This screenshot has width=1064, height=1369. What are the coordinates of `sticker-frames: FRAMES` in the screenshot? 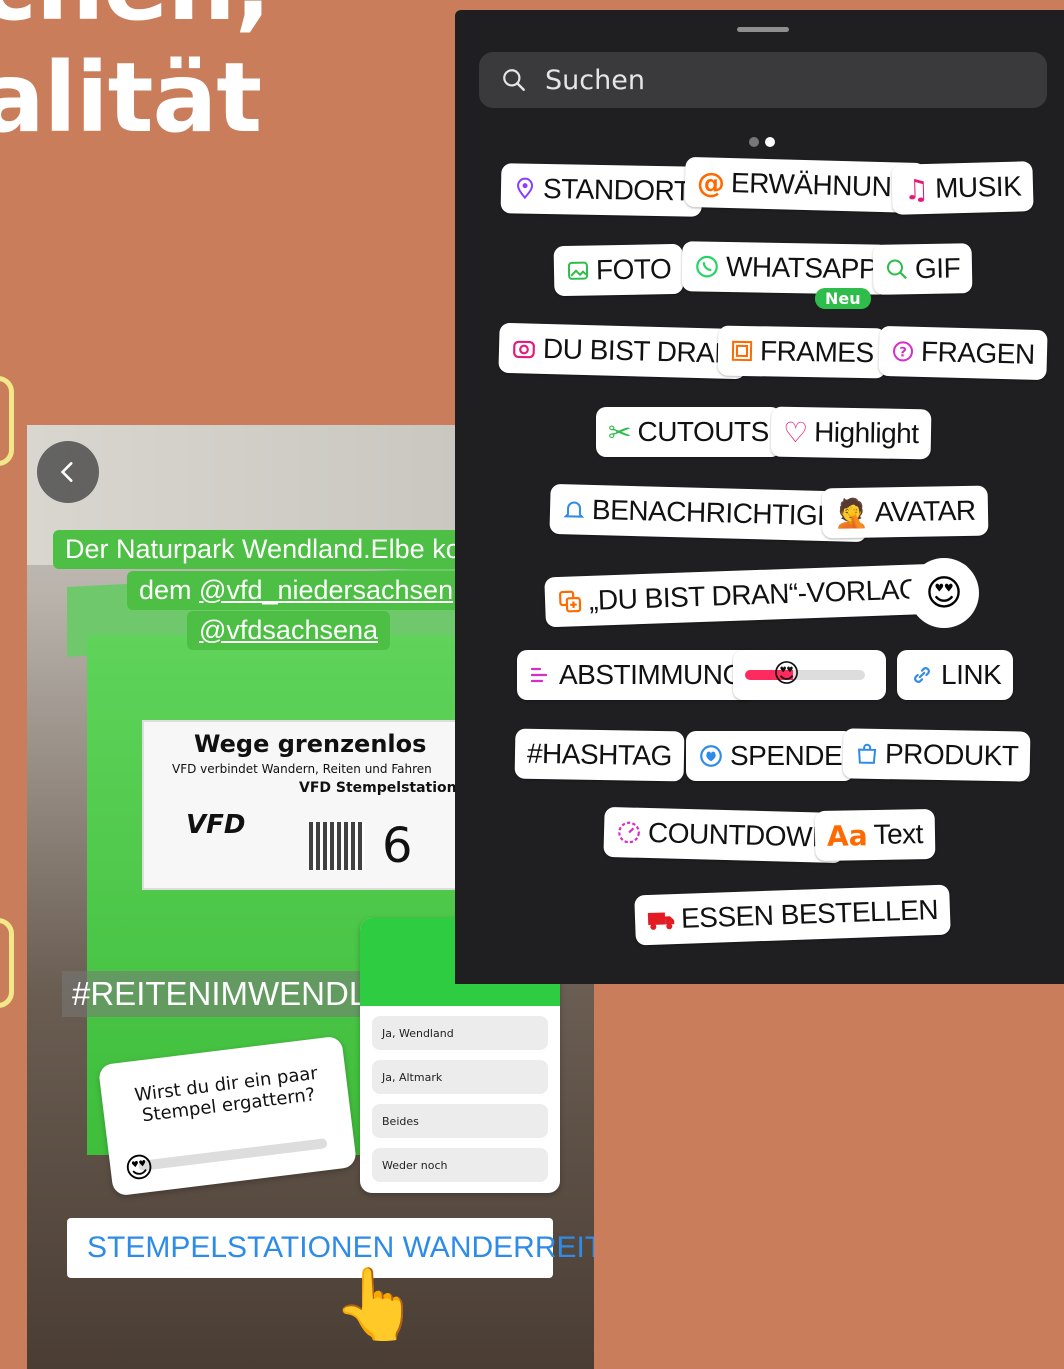 It's located at (802, 352).